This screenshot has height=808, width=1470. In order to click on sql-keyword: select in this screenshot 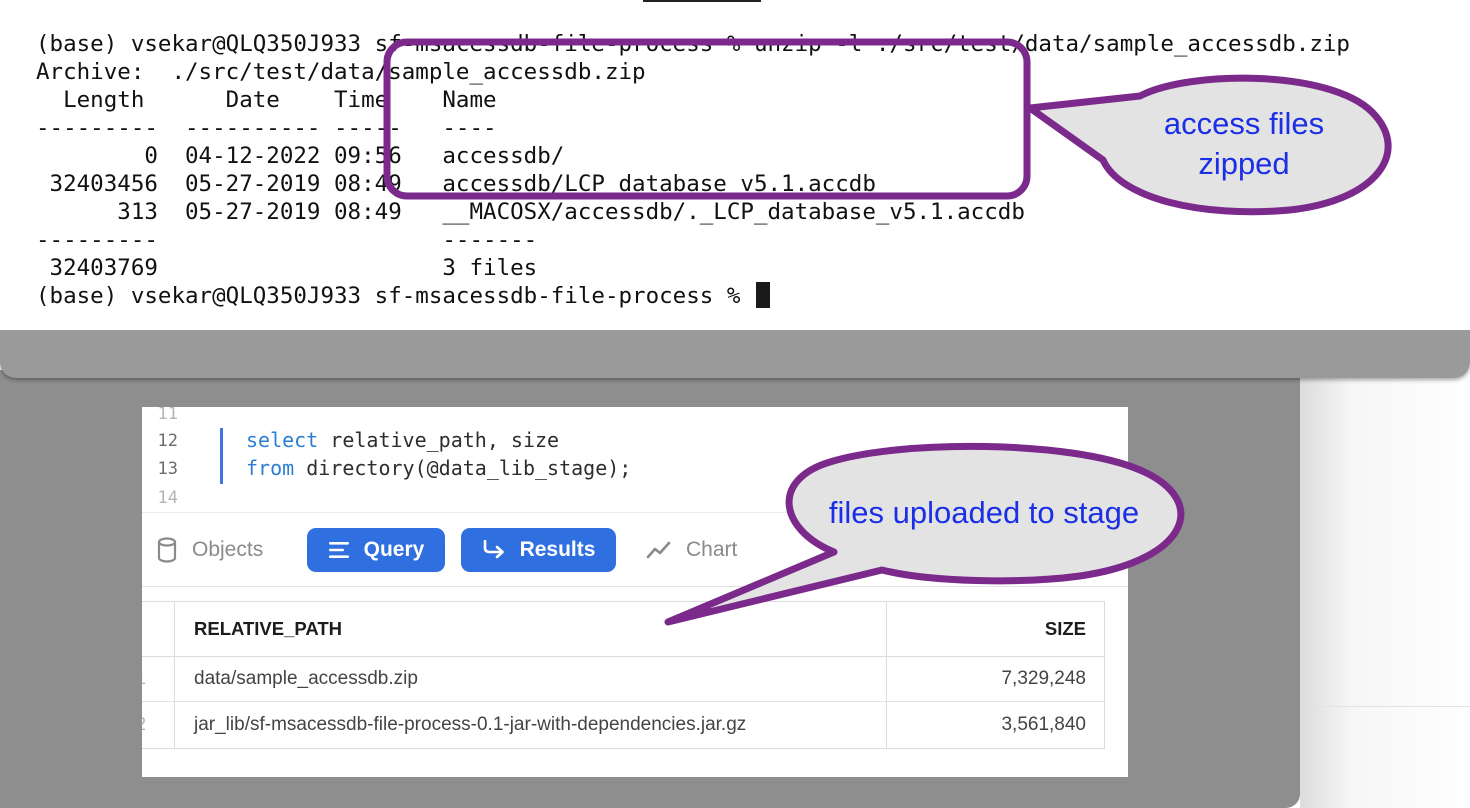, I will do `click(282, 440)`.